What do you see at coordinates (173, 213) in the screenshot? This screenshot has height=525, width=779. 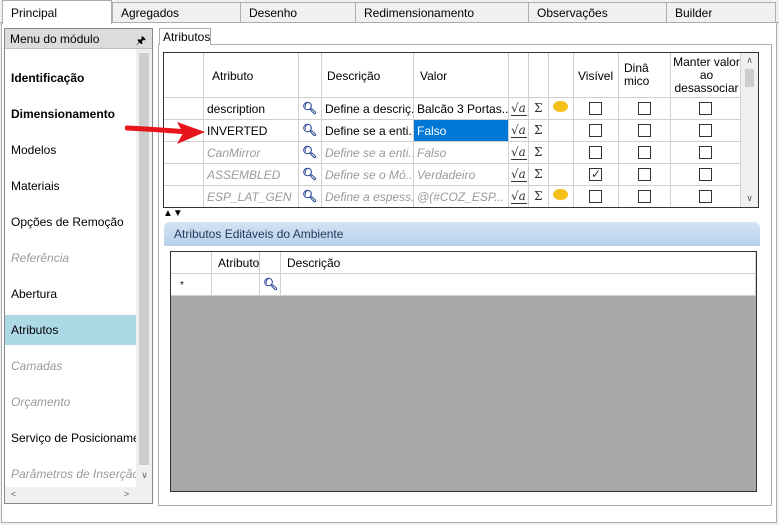 I see `splitter-arrows-icon: ▲▼` at bounding box center [173, 213].